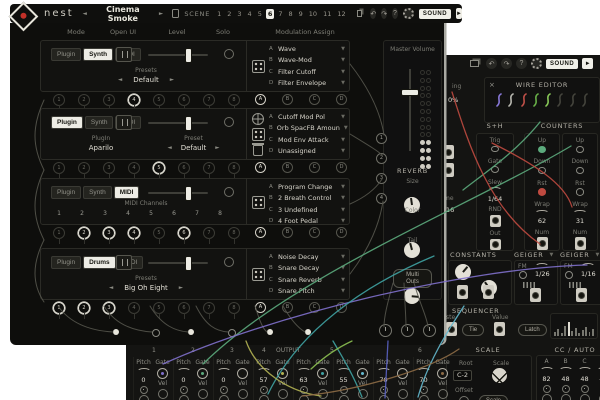 The width and height of the screenshot is (600, 400). What do you see at coordinates (588, 266) in the screenshot?
I see `rate-dial` at bounding box center [588, 266].